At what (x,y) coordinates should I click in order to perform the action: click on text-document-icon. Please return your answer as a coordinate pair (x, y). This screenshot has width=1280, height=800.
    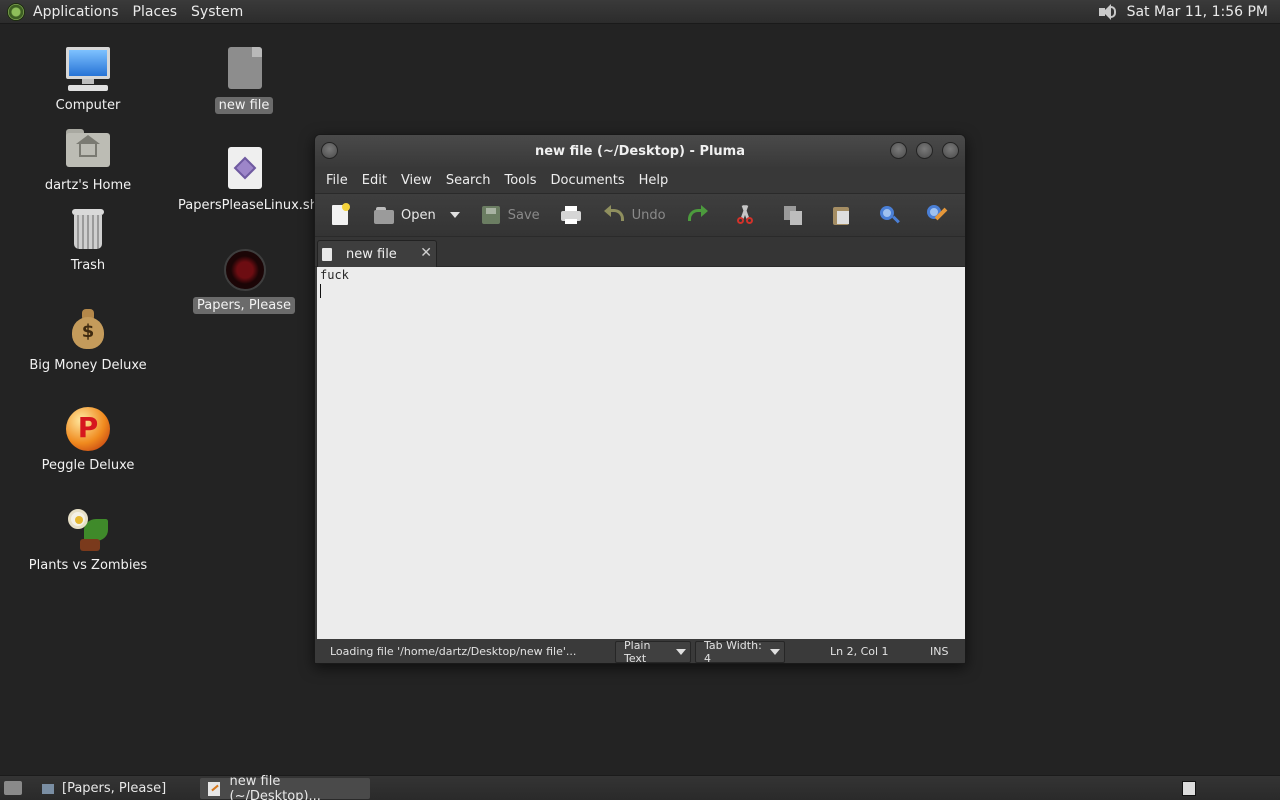
    Looking at the image, I should click on (327, 254).